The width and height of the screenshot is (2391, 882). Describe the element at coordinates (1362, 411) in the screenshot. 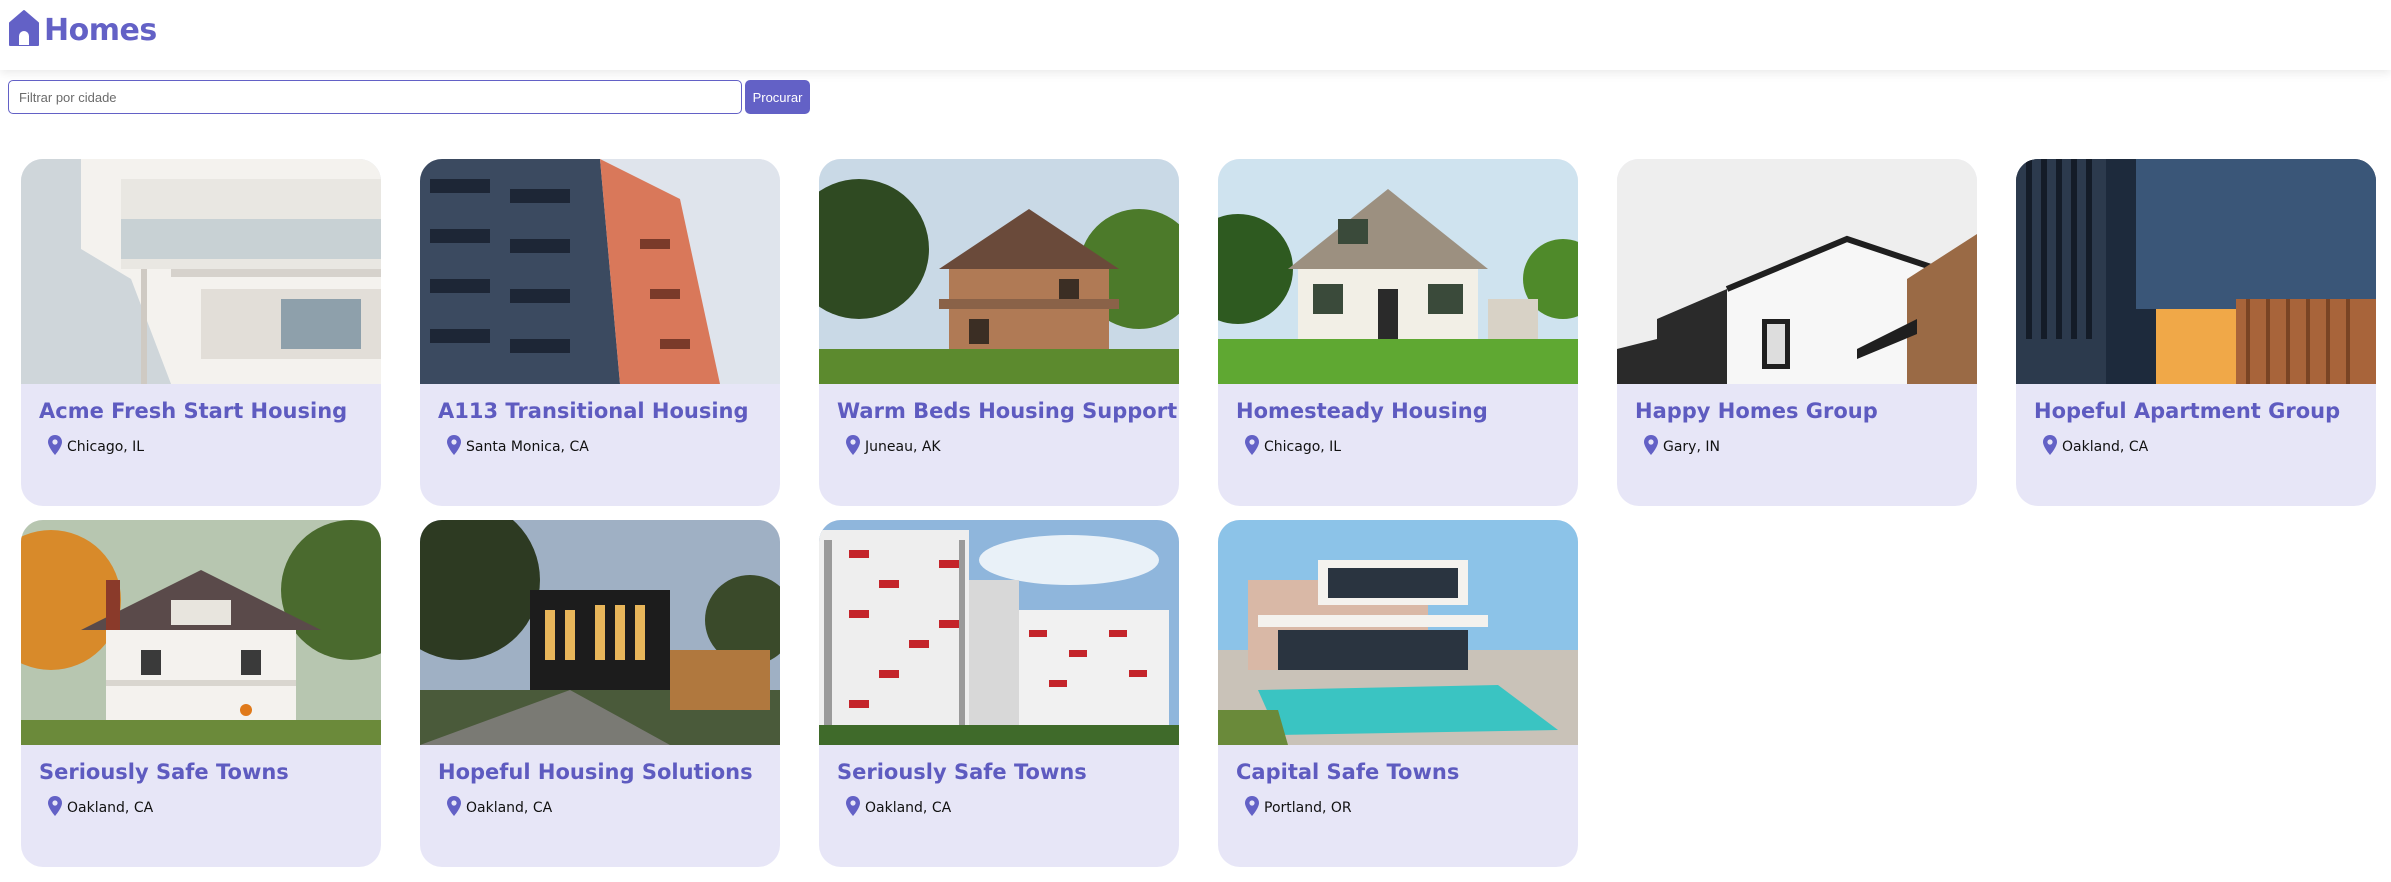

I see `listing-title: Homesteady Housing` at that location.